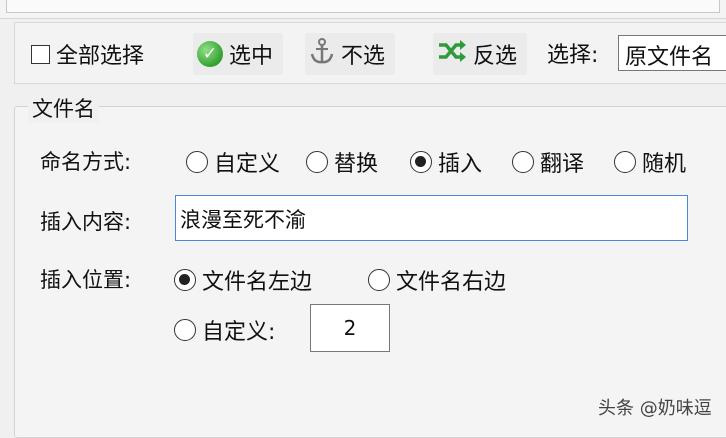 Image resolution: width=726 pixels, height=438 pixels. Describe the element at coordinates (185, 330) in the screenshot. I see `radio-position-custom` at that location.